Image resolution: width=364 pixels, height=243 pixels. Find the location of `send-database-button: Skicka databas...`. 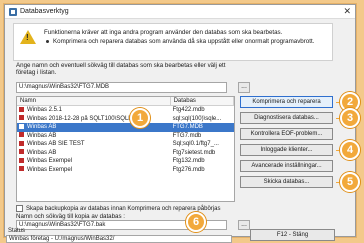

send-database-button: Skicka databas... is located at coordinates (286, 182).